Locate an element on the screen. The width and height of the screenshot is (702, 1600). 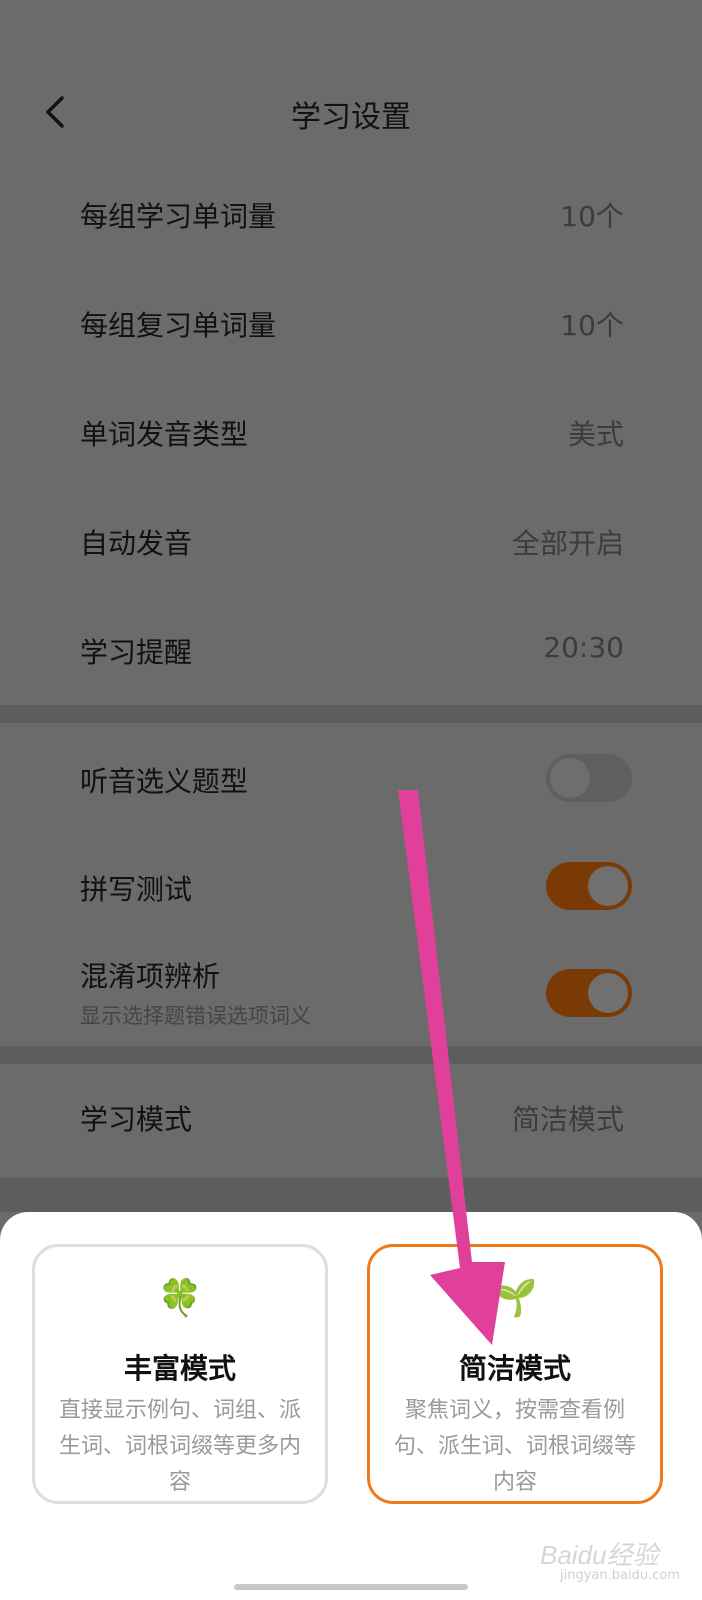
seedling-icon: 🌱 is located at coordinates (515, 1298).